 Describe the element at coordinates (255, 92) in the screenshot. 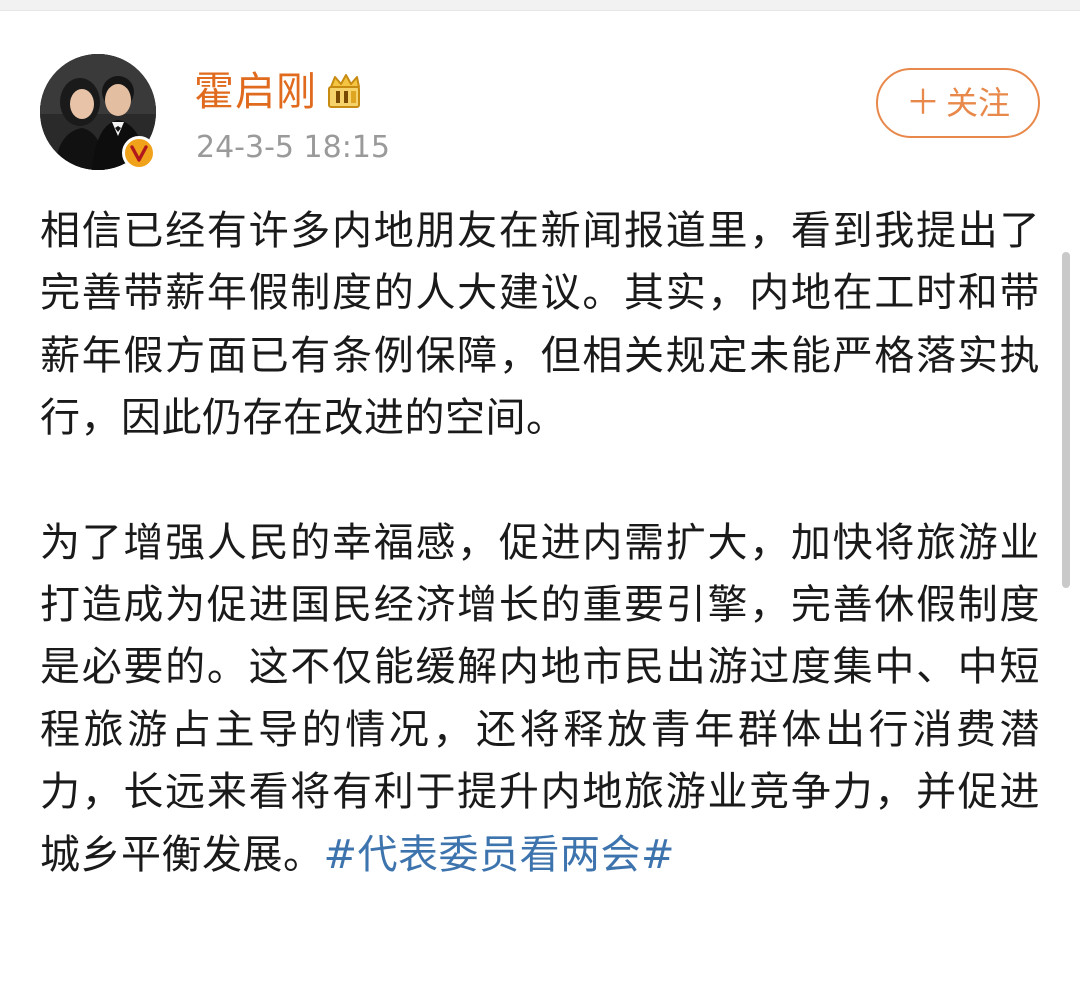

I see `author-name: 霍启刚` at that location.